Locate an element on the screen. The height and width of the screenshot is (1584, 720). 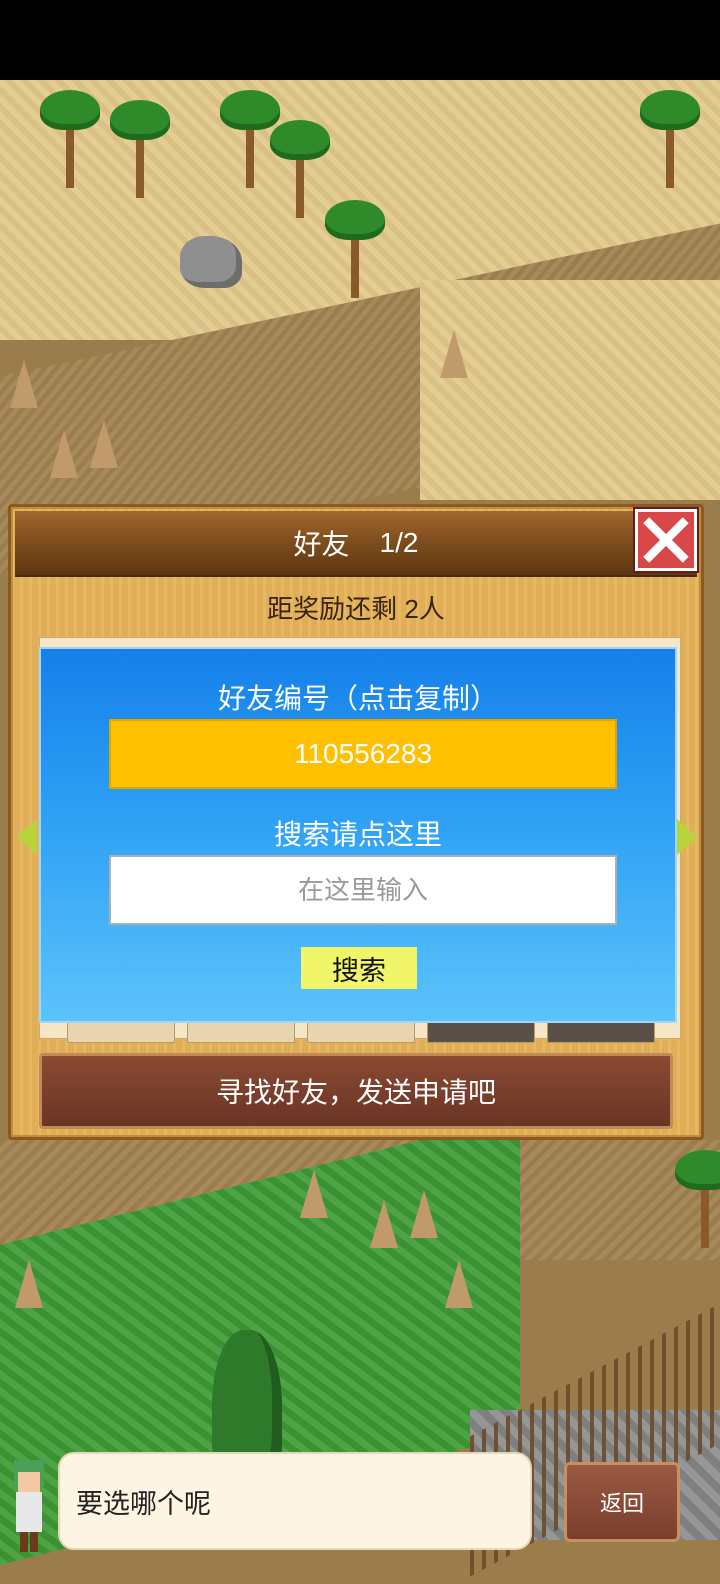
close-icon is located at coordinates (666, 540).